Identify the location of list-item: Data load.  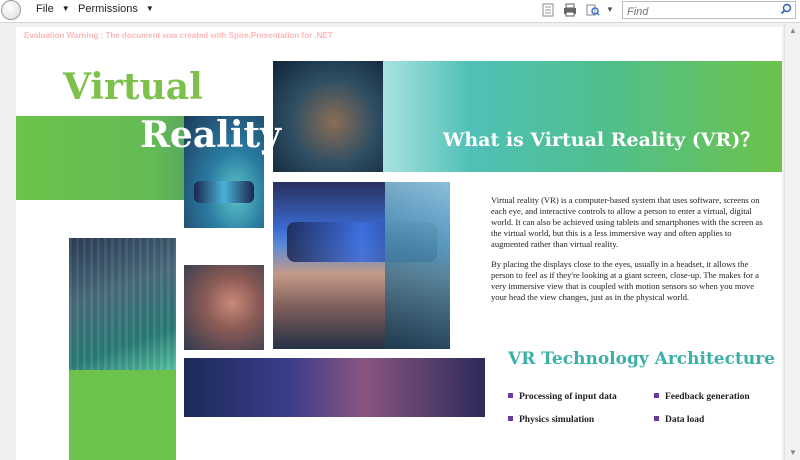
(679, 420).